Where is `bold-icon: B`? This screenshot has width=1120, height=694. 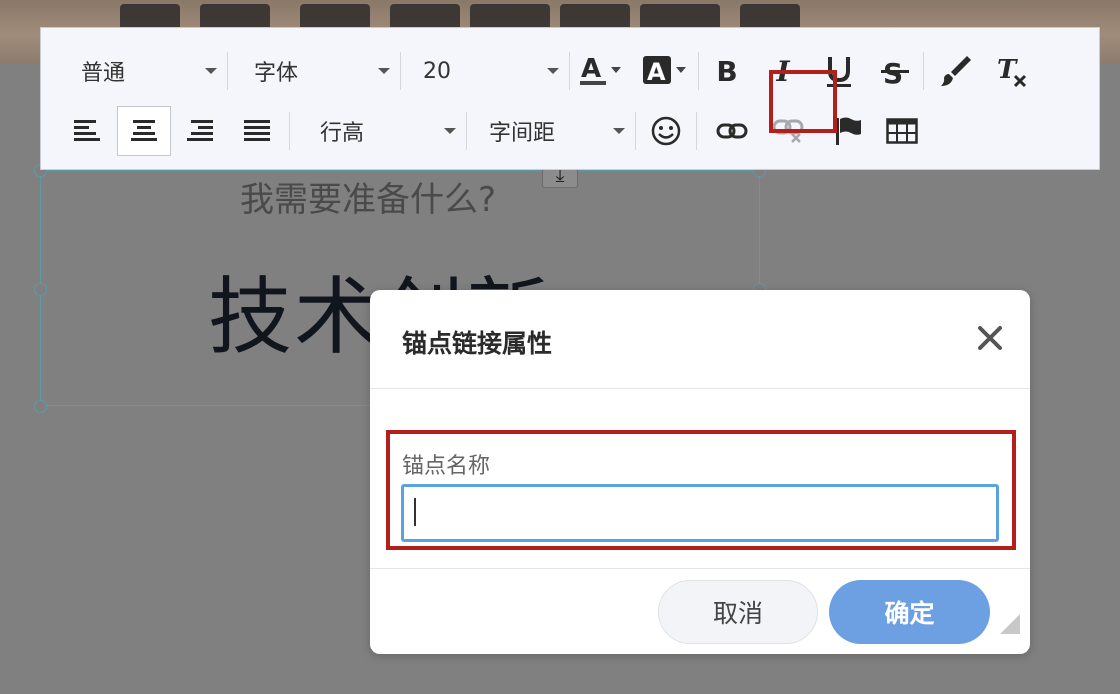 bold-icon: B is located at coordinates (727, 71).